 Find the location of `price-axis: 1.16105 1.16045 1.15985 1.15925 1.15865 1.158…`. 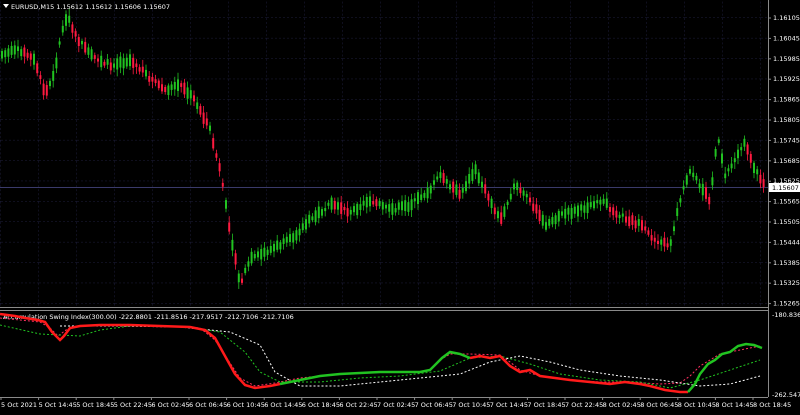

price-axis: 1.16105 1.16045 1.15985 1.15925 1.15865 1.158… is located at coordinates (784, 161).